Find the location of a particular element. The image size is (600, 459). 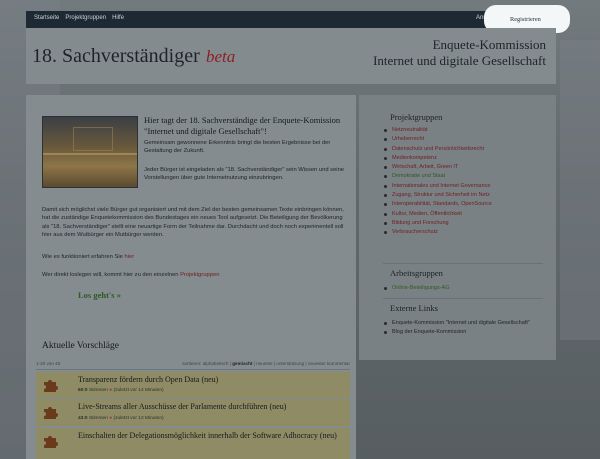

top-nav-links: Startseite Projektgruppen Hilfe is located at coordinates (79, 18).